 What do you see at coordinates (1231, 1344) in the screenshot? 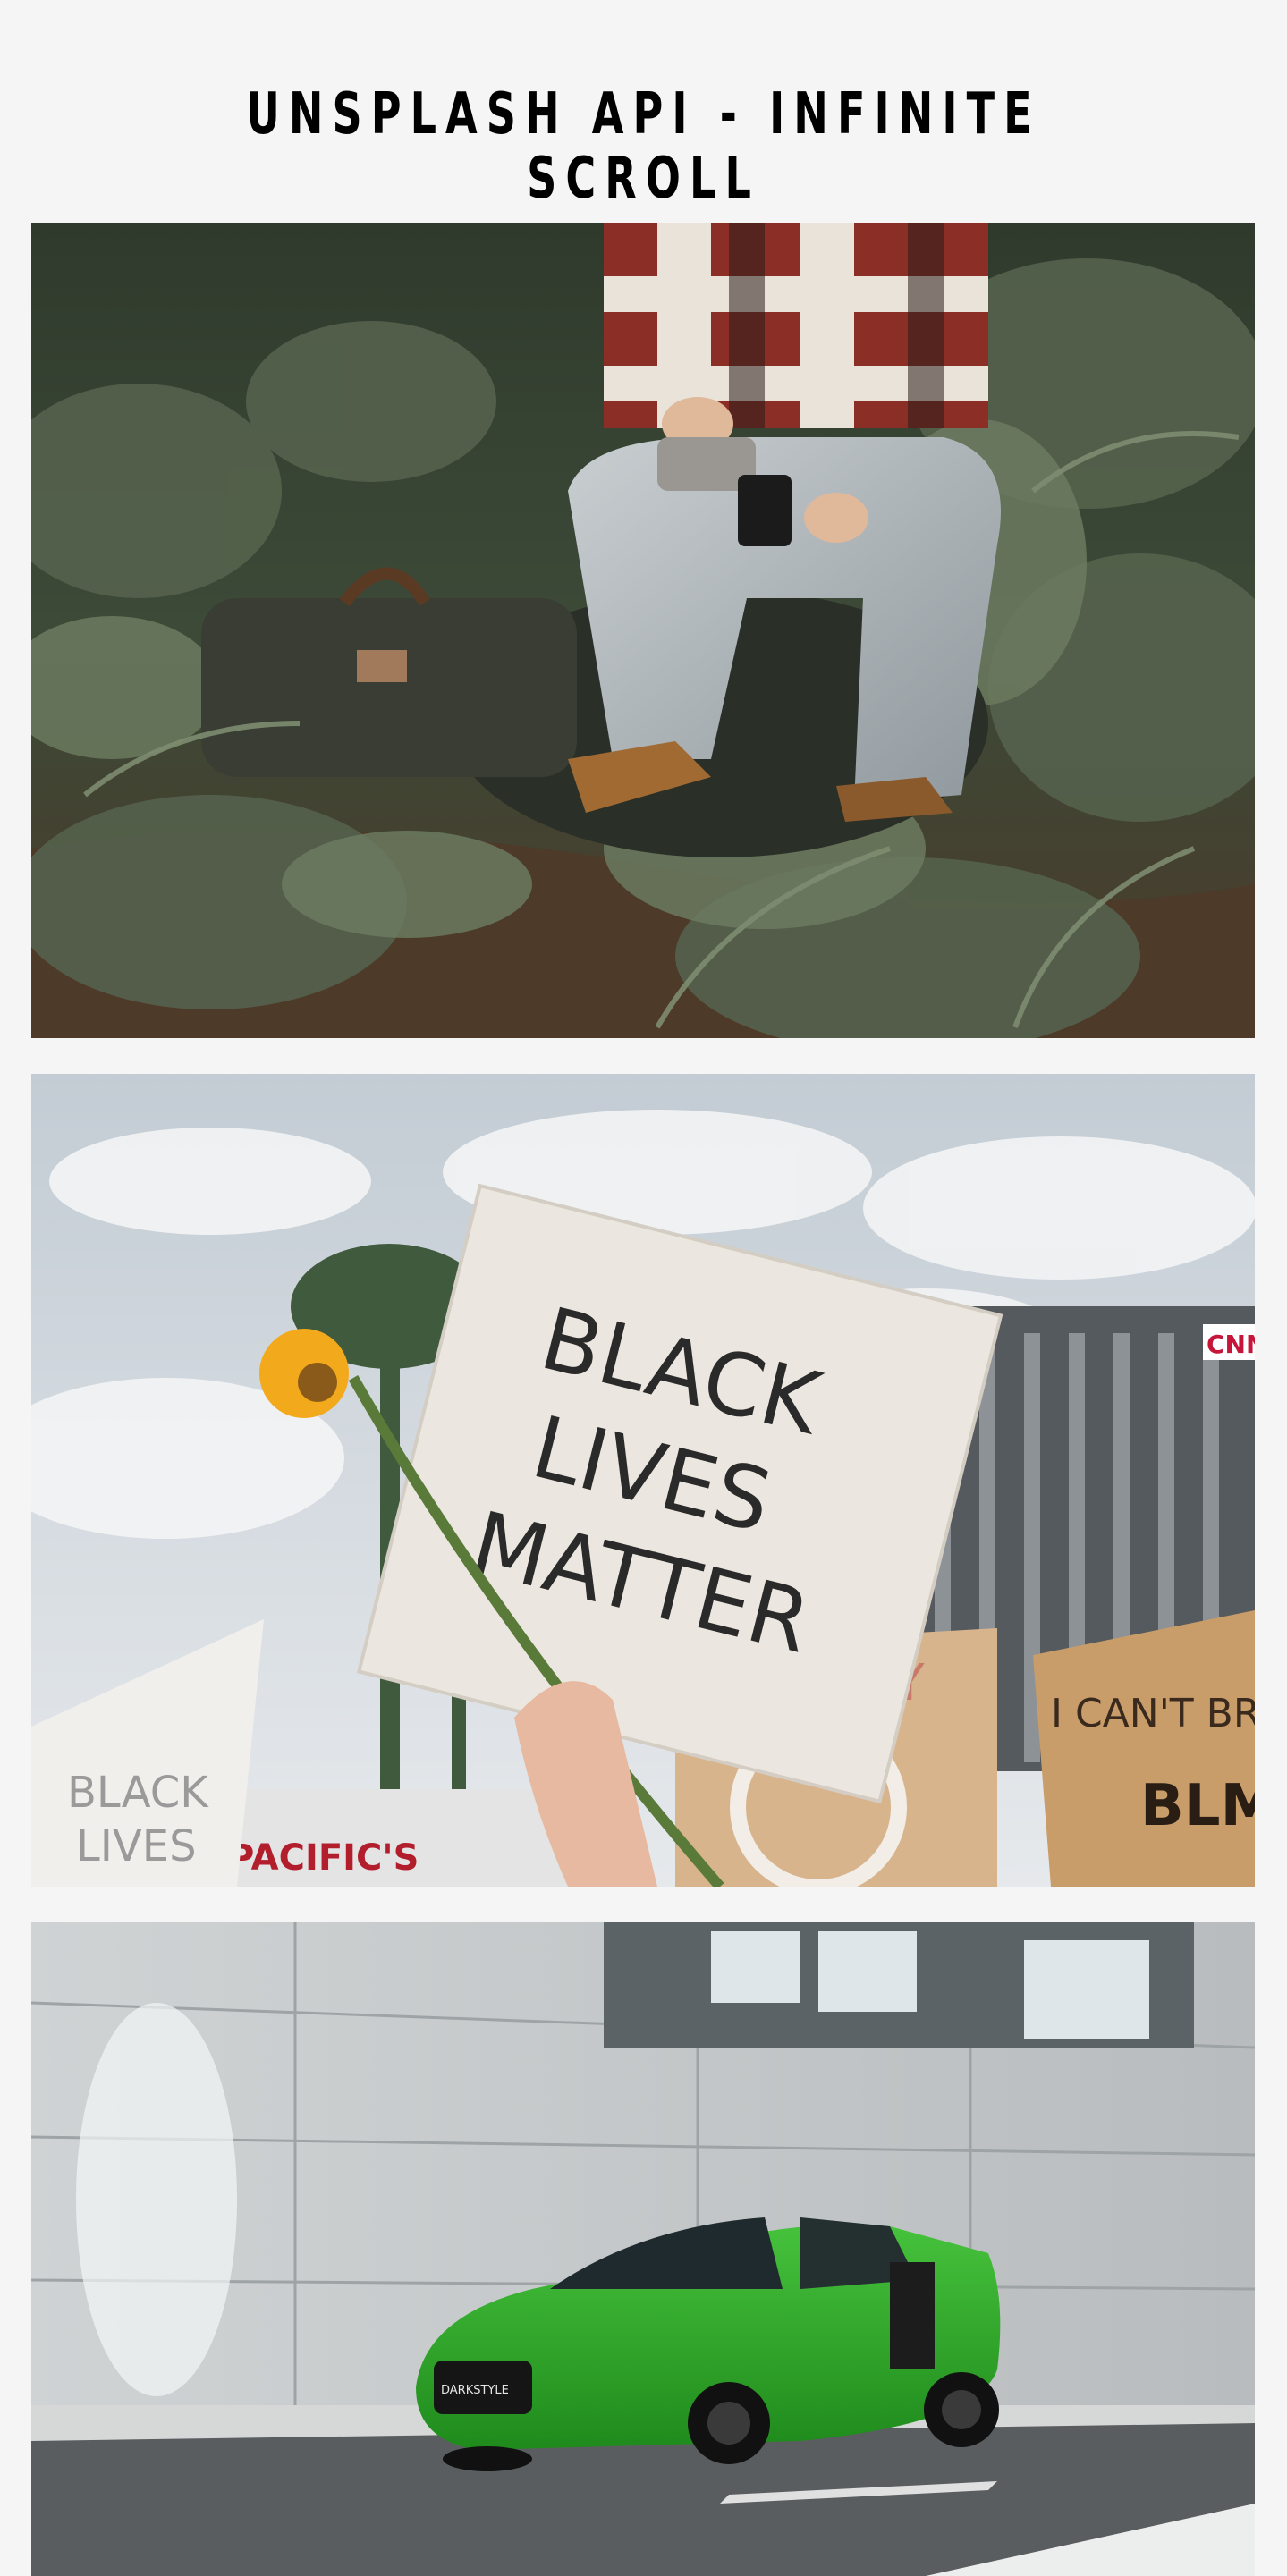
I see `cnn-logo-text: CNN` at bounding box center [1231, 1344].